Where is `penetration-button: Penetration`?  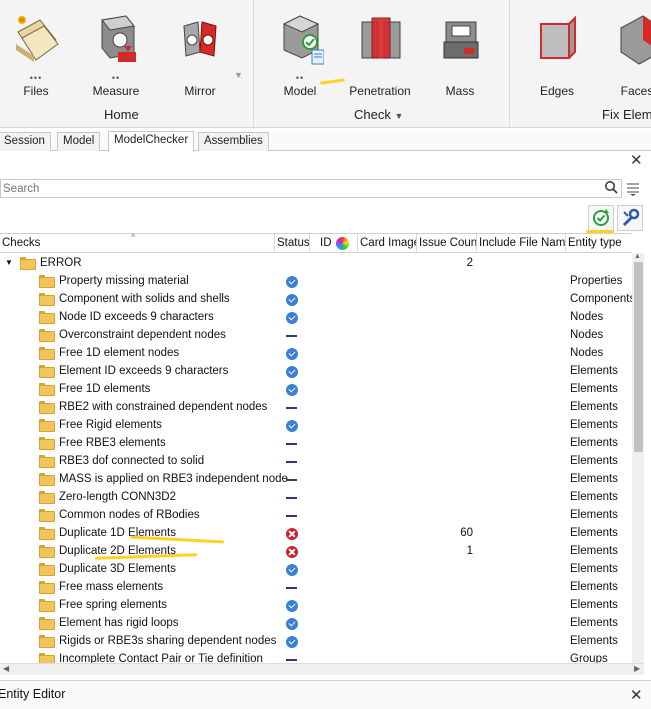 penetration-button: Penetration is located at coordinates (380, 51).